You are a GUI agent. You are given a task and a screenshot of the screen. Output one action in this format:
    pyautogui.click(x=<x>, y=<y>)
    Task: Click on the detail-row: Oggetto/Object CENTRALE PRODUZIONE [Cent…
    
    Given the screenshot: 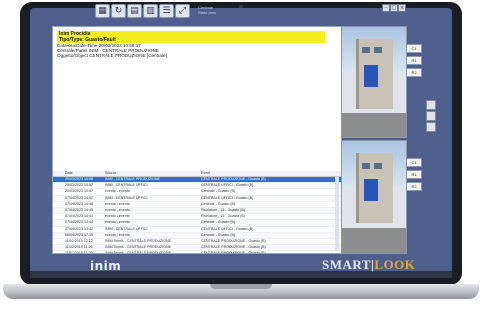 What is the action you would take?
    pyautogui.click(x=191, y=55)
    